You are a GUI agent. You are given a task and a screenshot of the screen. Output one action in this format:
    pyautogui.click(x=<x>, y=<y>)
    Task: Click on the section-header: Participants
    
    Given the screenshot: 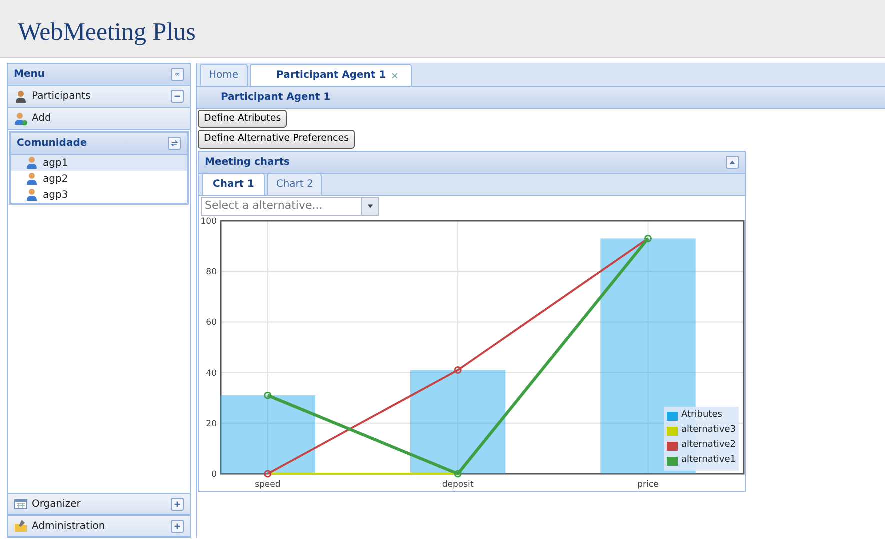 What is the action you would take?
    pyautogui.click(x=99, y=97)
    